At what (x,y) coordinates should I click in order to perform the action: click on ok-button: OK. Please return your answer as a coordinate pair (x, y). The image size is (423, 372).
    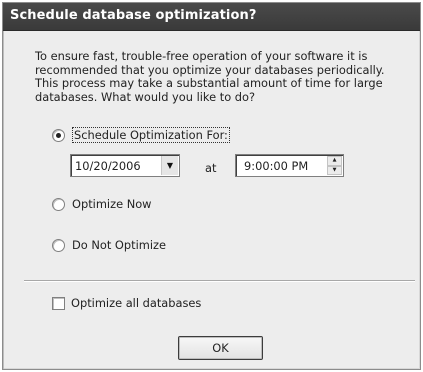
    Looking at the image, I should click on (220, 348).